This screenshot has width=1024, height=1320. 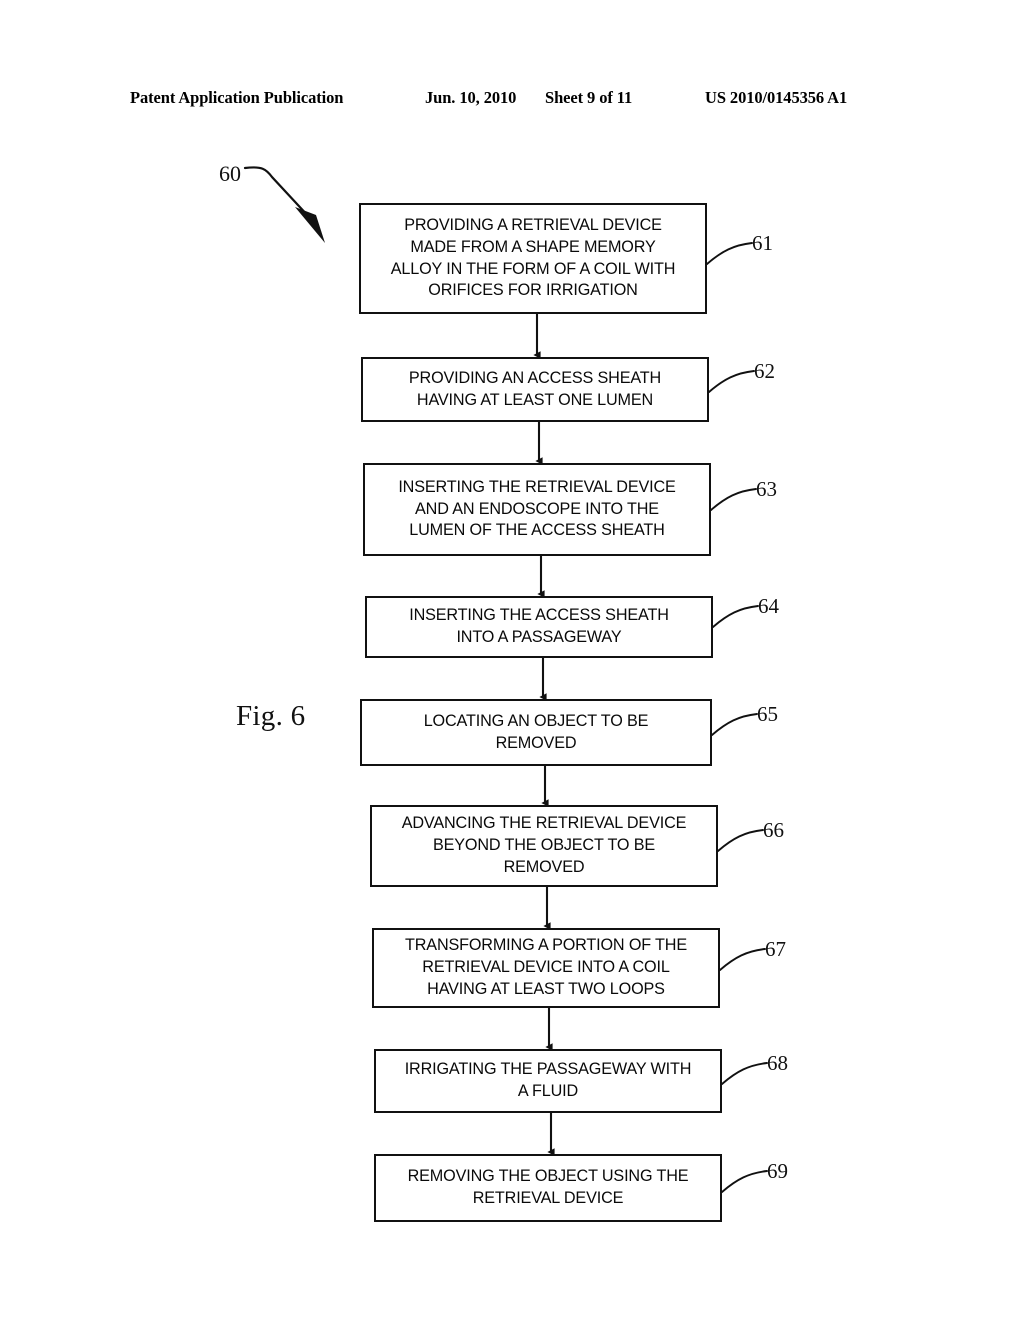 I want to click on reference-numeral-61: 61, so click(x=762, y=243).